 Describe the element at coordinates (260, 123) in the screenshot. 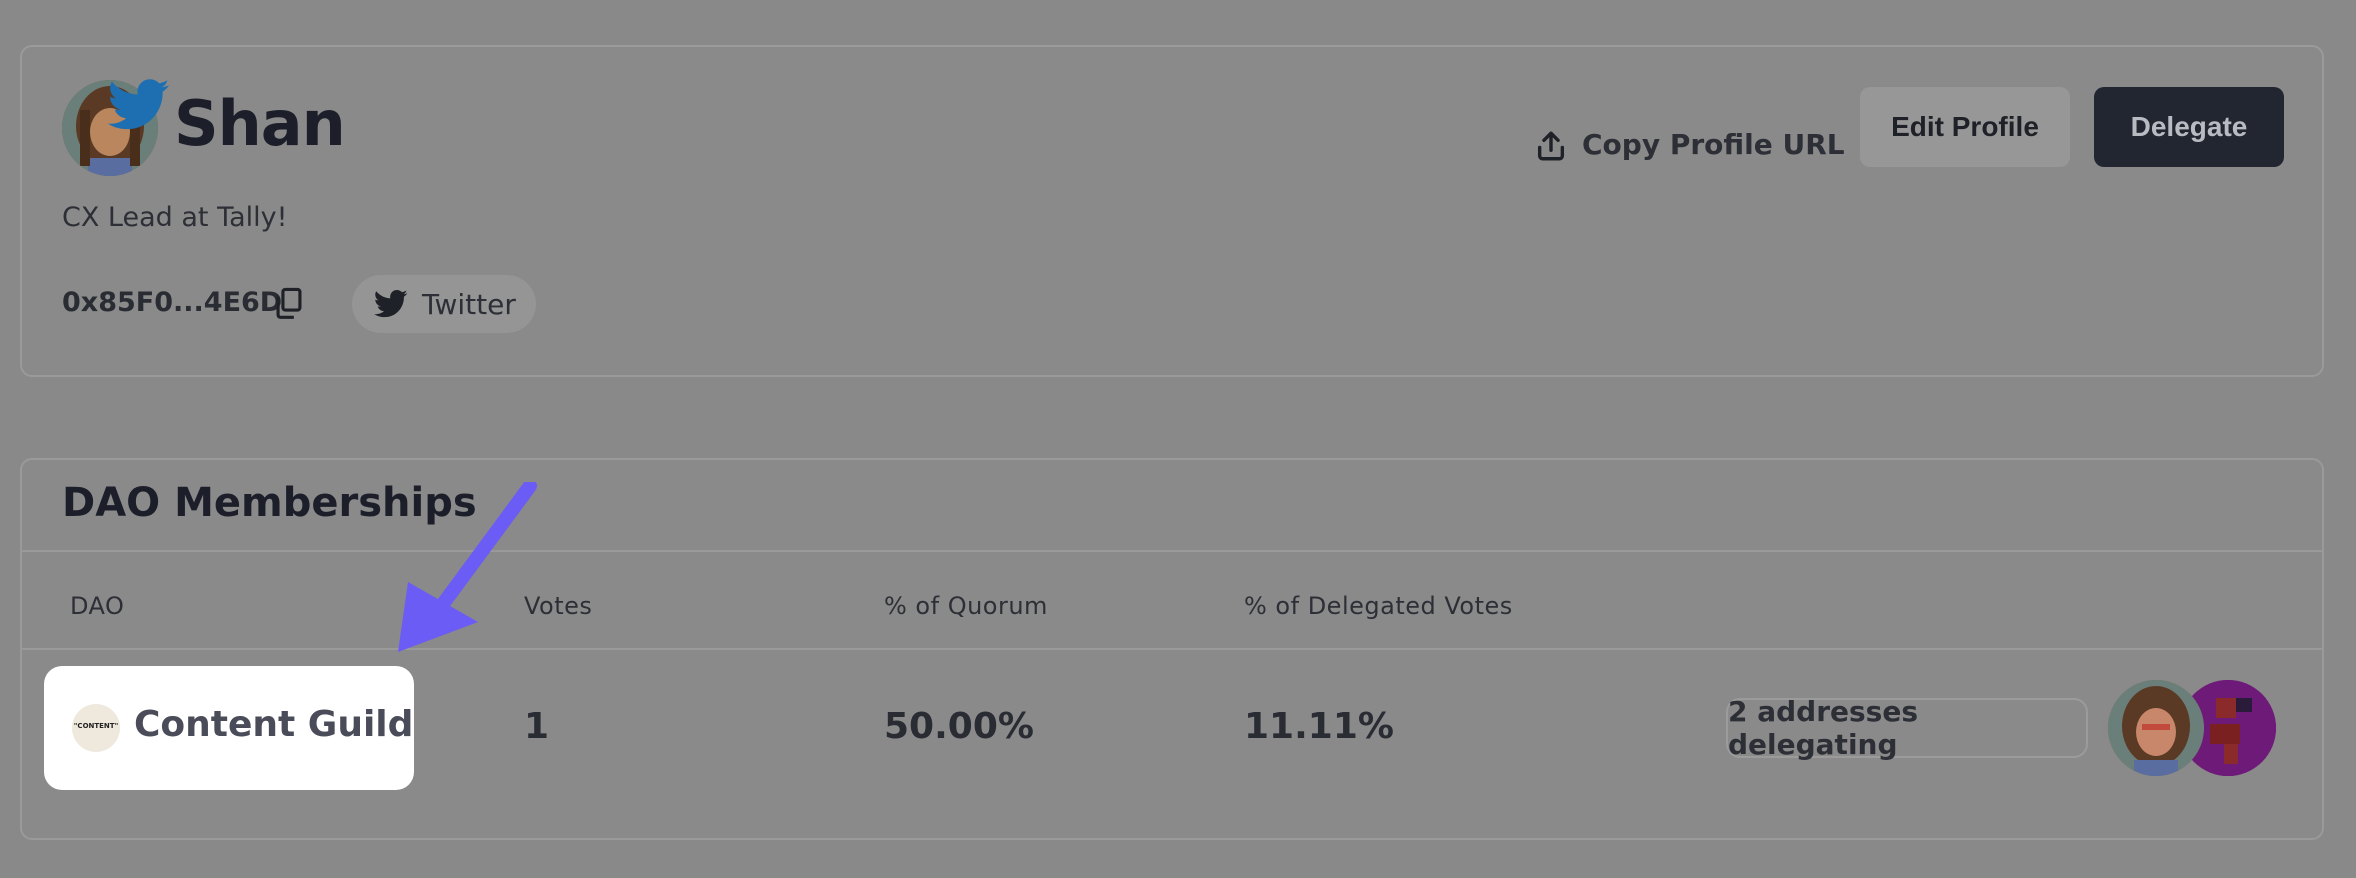

I see `profile-name: Shan` at that location.